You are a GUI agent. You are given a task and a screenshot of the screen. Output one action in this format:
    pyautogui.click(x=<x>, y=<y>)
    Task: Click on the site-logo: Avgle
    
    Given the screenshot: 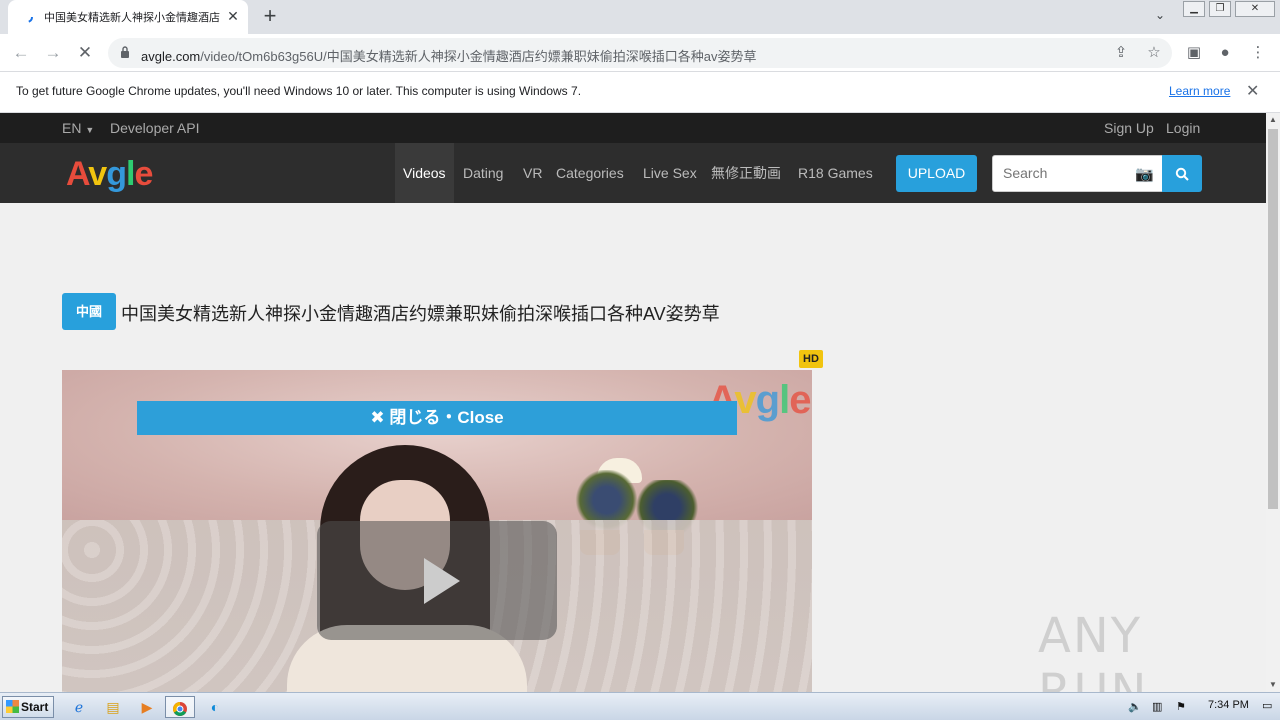 What is the action you would take?
    pyautogui.click(x=109, y=174)
    